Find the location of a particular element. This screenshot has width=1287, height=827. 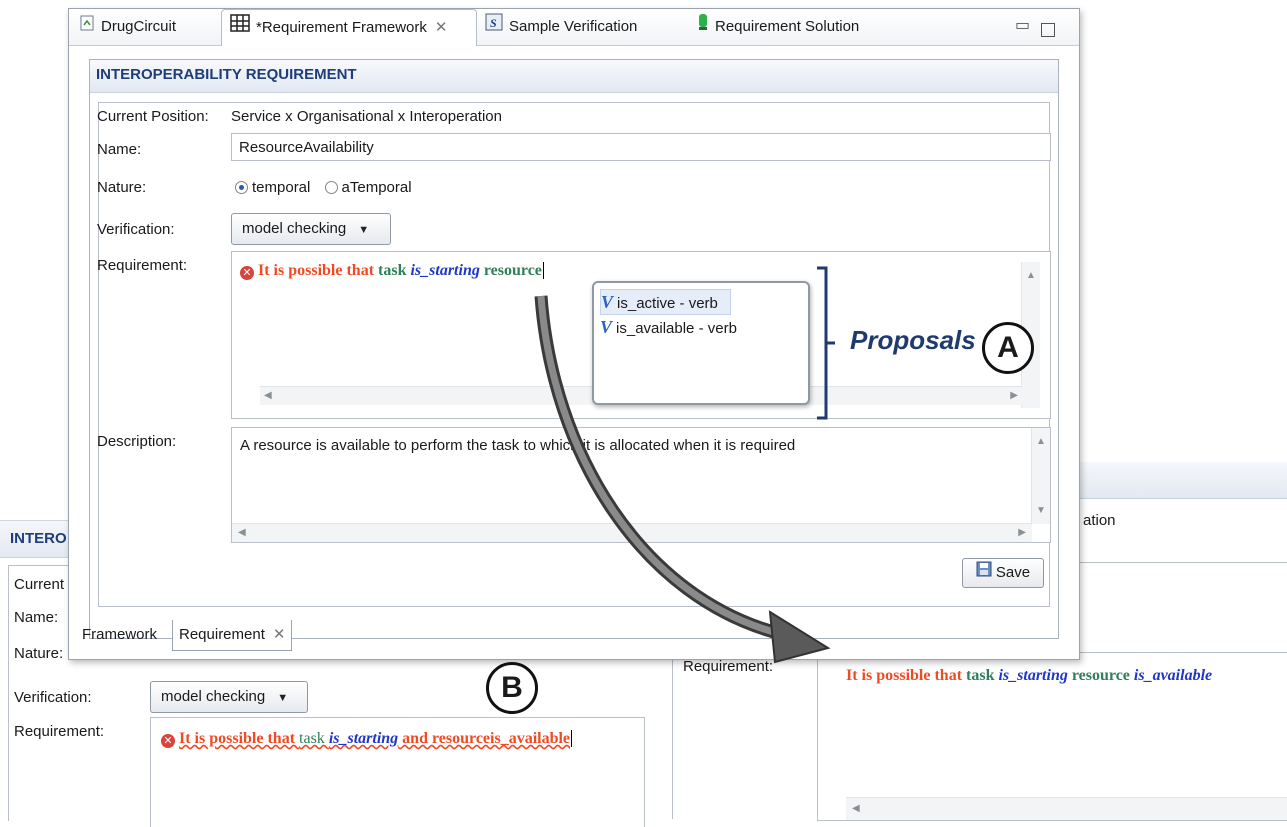

arrowhead-icon is located at coordinates (799, 637).